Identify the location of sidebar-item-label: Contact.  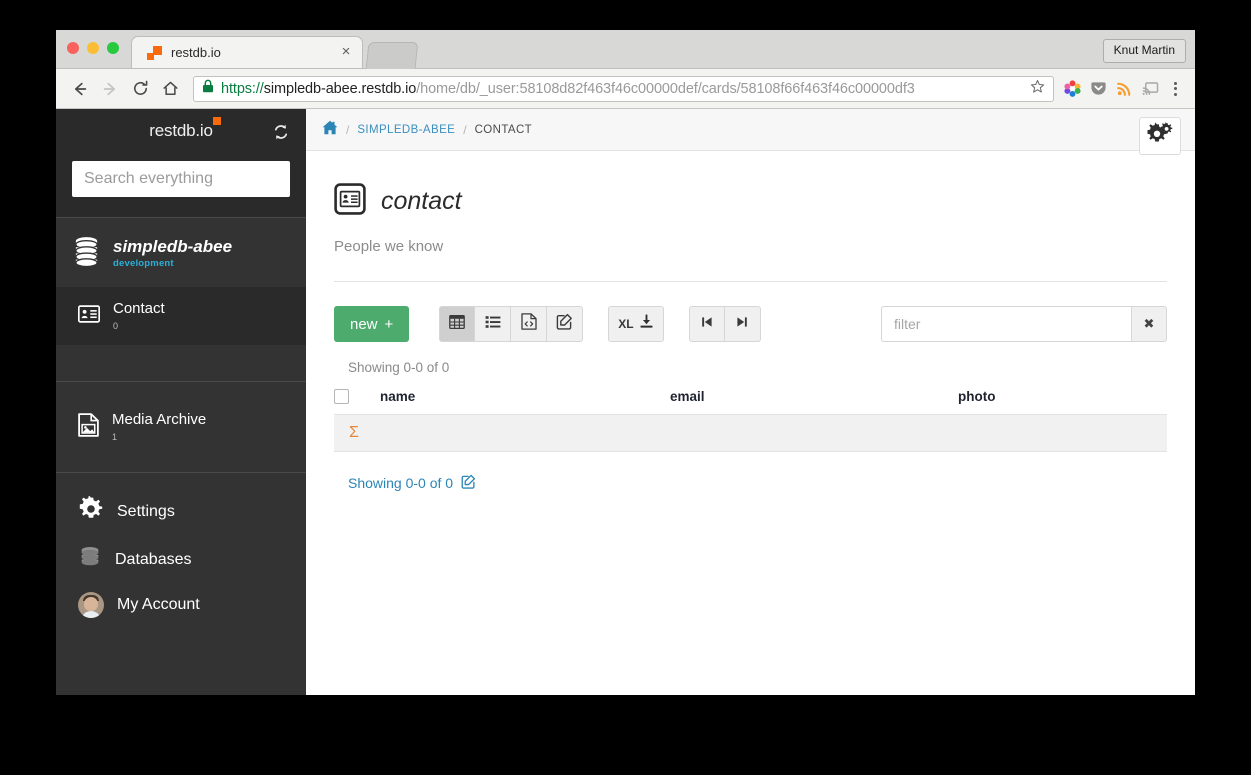
(139, 309).